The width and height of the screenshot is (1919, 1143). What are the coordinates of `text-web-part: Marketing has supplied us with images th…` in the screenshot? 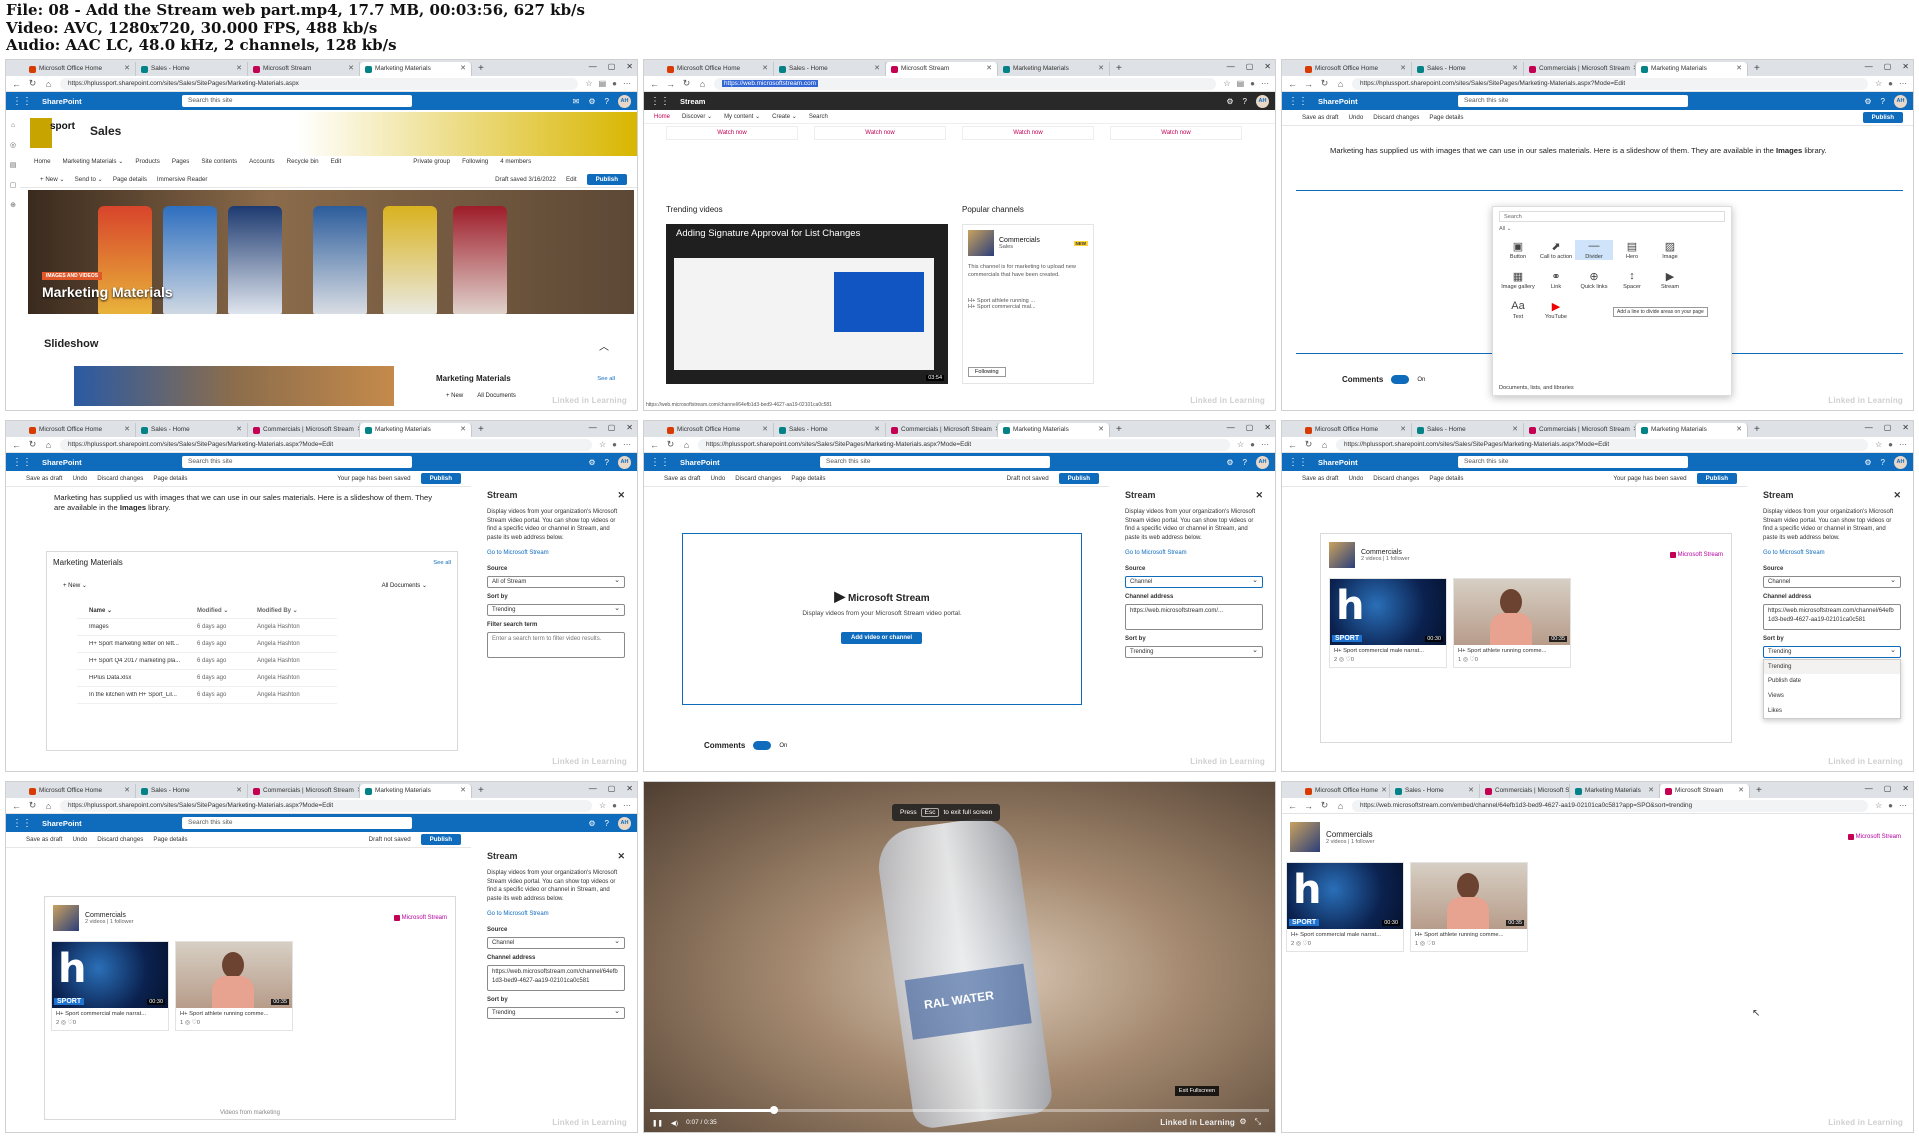 It's located at (246, 503).